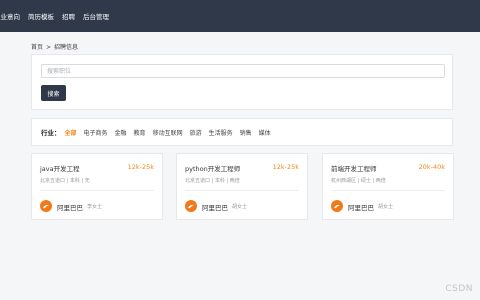 The image size is (480, 300). What do you see at coordinates (196, 132) in the screenshot?
I see `filter-item-travel: 旅游` at bounding box center [196, 132].